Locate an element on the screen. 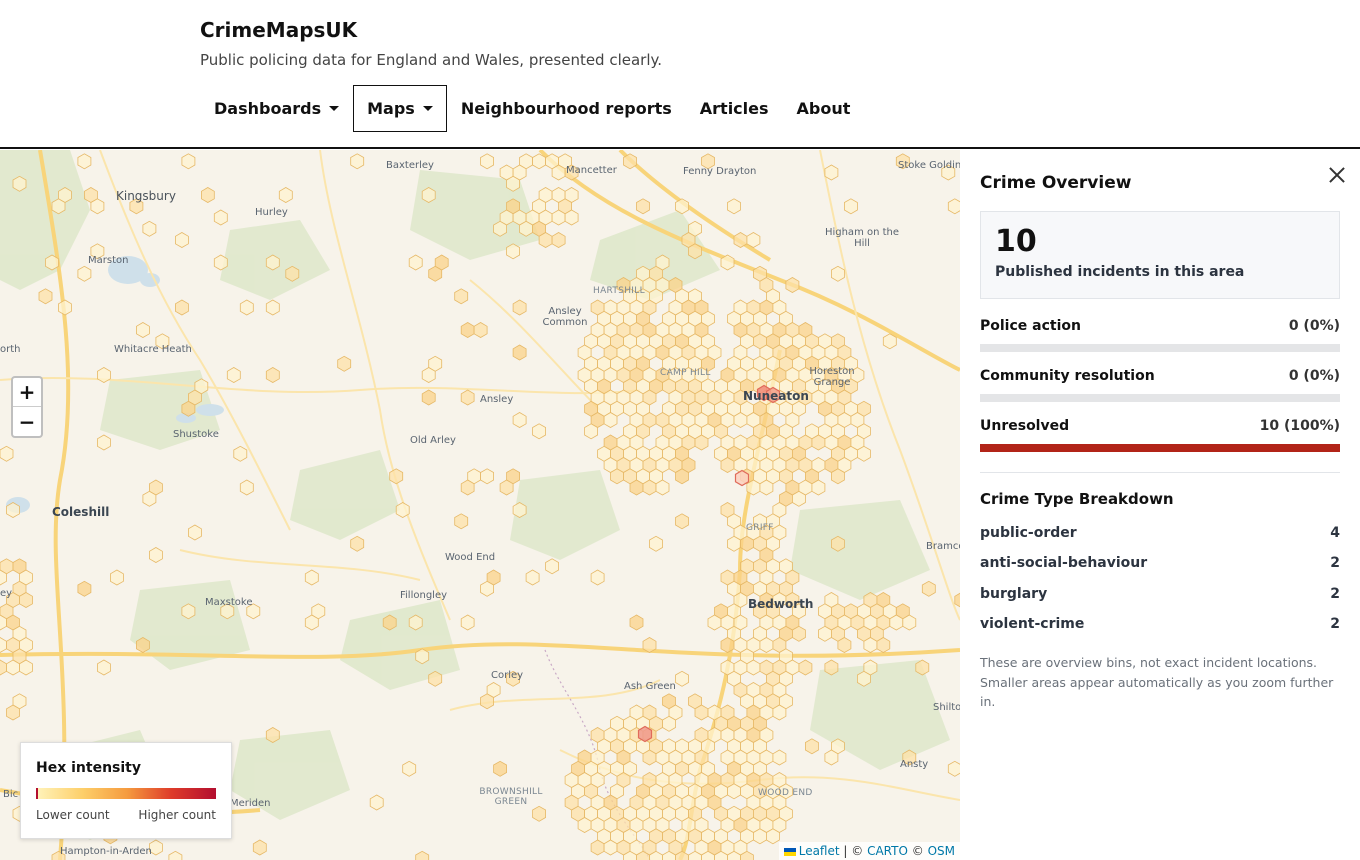 This screenshot has height=860, width=1360. osm-link: OSM is located at coordinates (941, 851).